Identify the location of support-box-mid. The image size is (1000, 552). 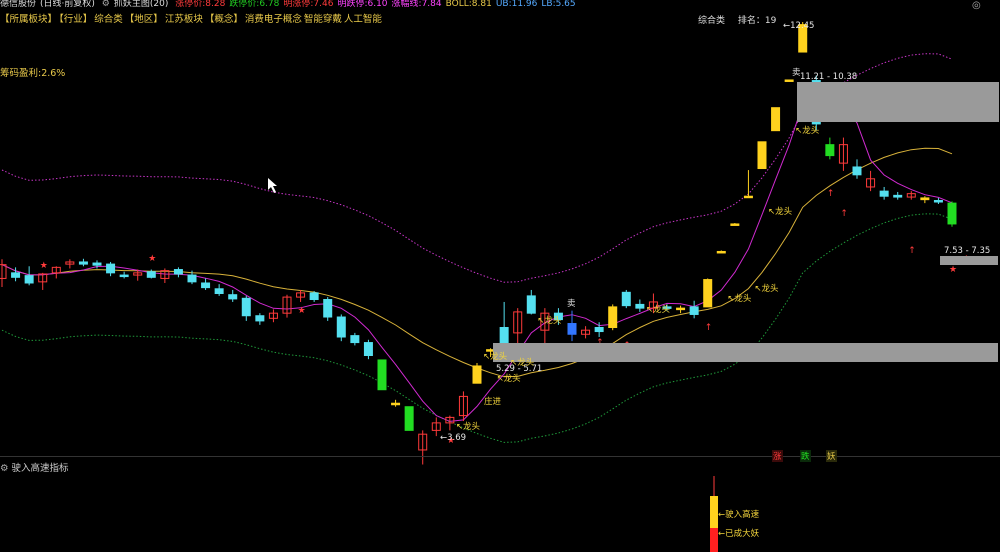
(745, 352).